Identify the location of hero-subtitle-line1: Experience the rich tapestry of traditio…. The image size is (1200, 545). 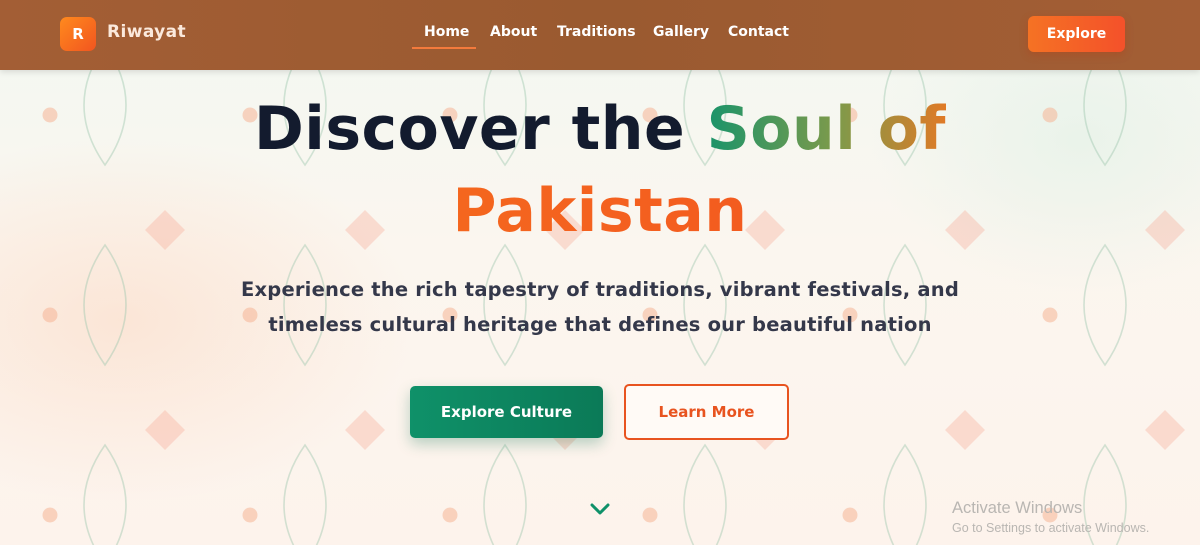
(600, 289).